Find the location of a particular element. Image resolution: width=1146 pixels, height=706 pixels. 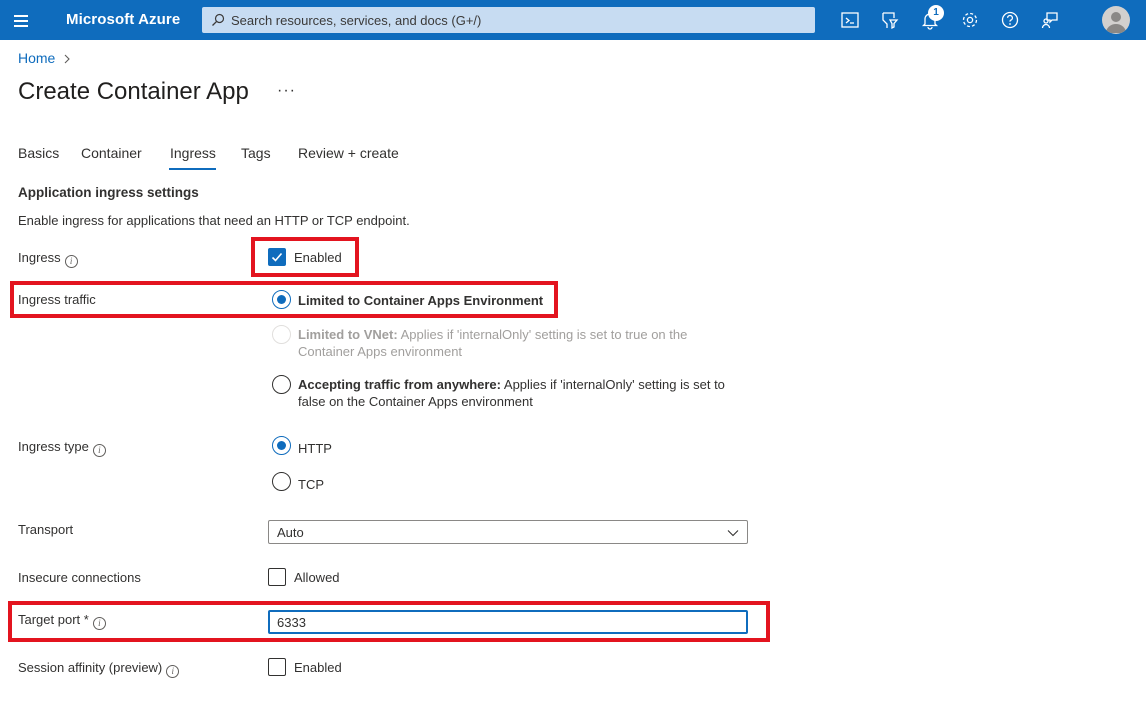

session-affinity-checkbox is located at coordinates (277, 667).